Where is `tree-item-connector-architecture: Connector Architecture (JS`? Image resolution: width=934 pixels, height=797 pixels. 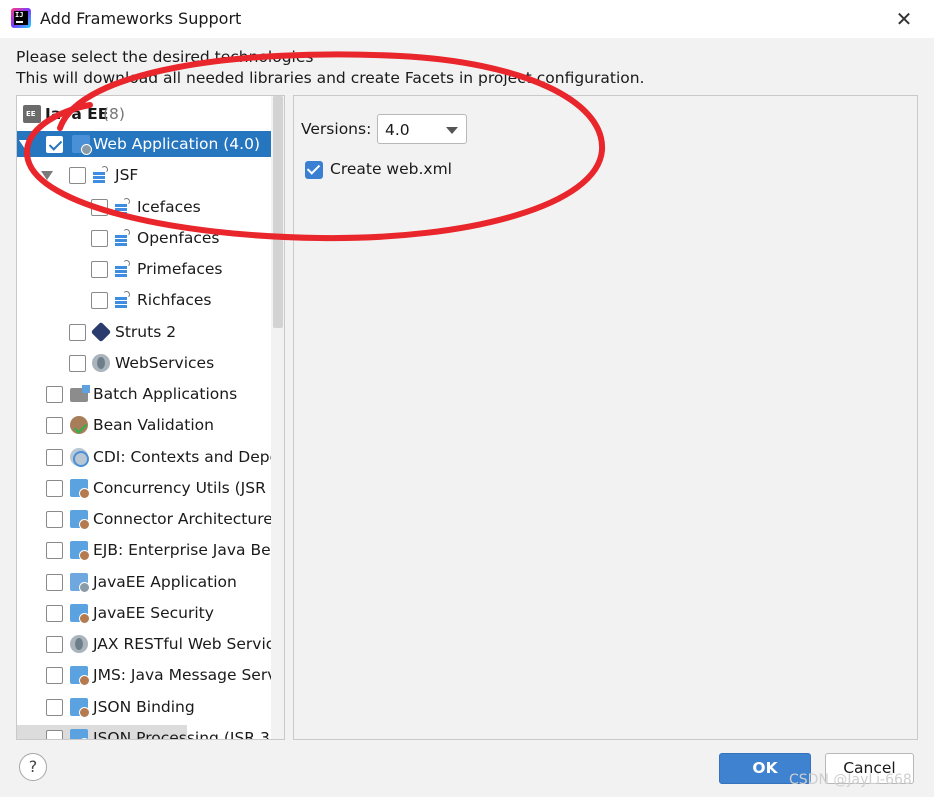 tree-item-connector-architecture: Connector Architecture (JS is located at coordinates (150, 519).